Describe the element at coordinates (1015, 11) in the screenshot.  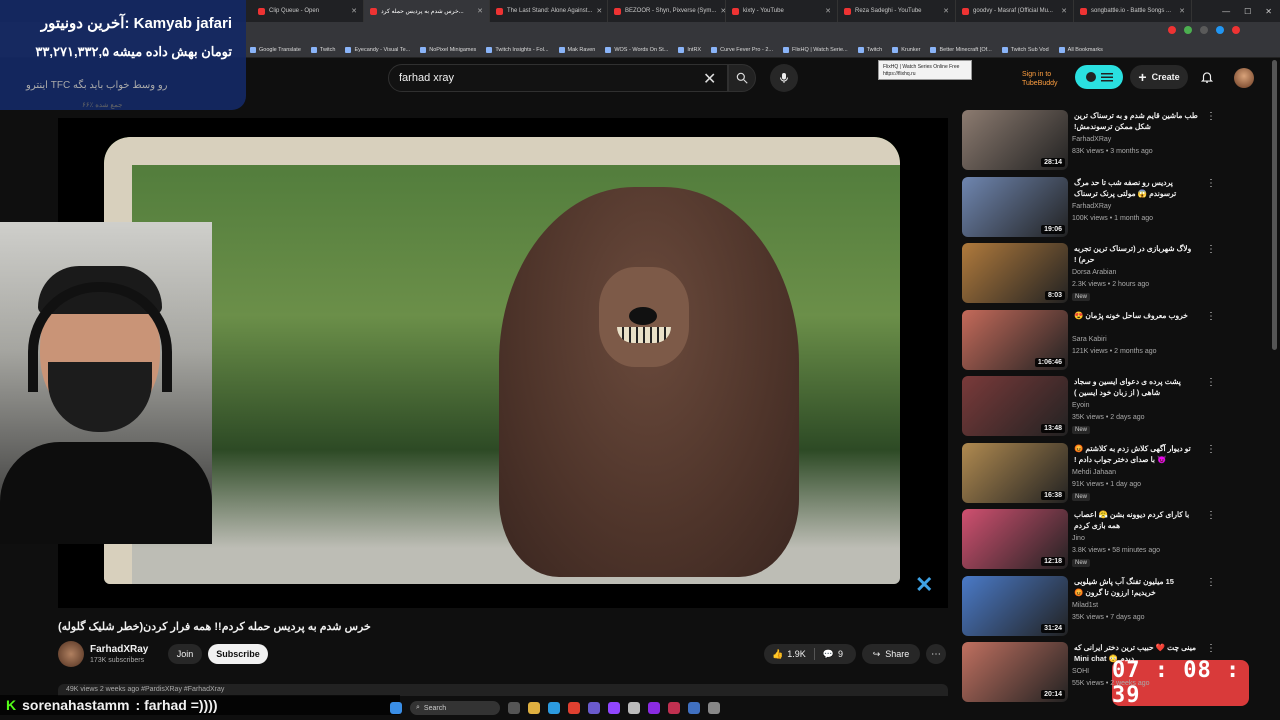
I see `browser-tab: goodvy - Masraf (Official Mu... ✕` at that location.